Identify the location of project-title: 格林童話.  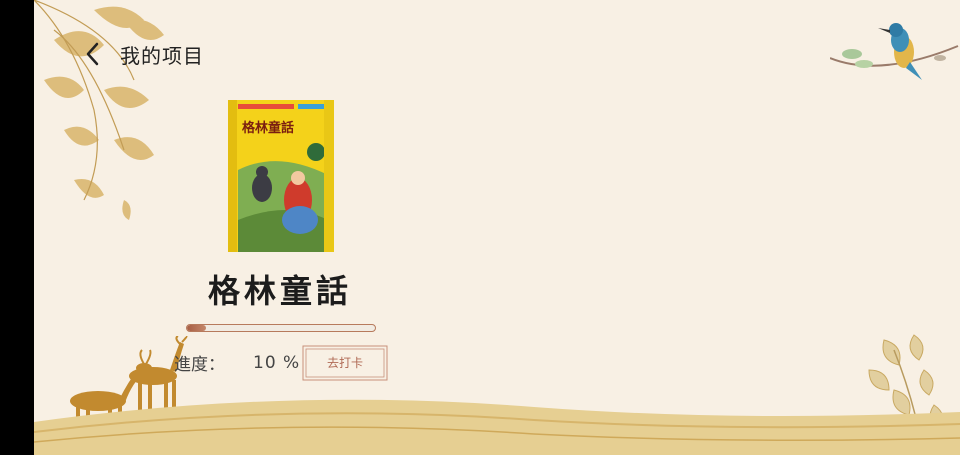
(279, 291).